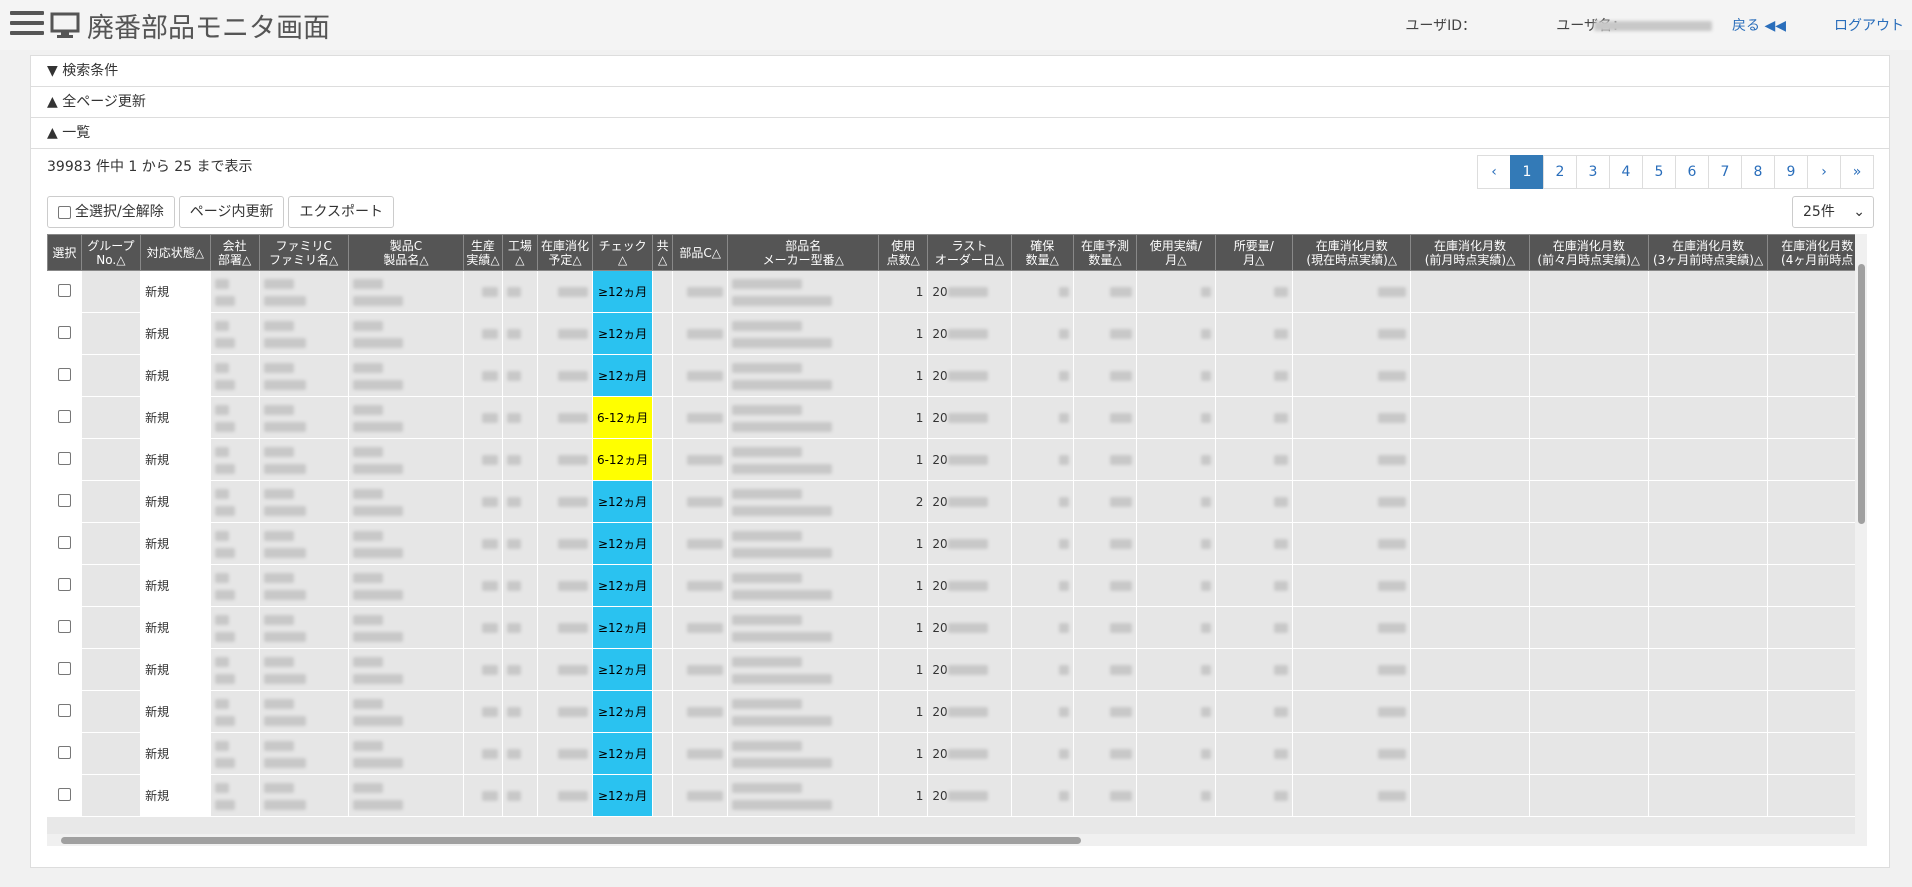 Image resolution: width=1912 pixels, height=887 pixels. What do you see at coordinates (1352, 252) in the screenshot?
I see `column-header: 在庫消化月数 (現在時点実績)△` at bounding box center [1352, 252].